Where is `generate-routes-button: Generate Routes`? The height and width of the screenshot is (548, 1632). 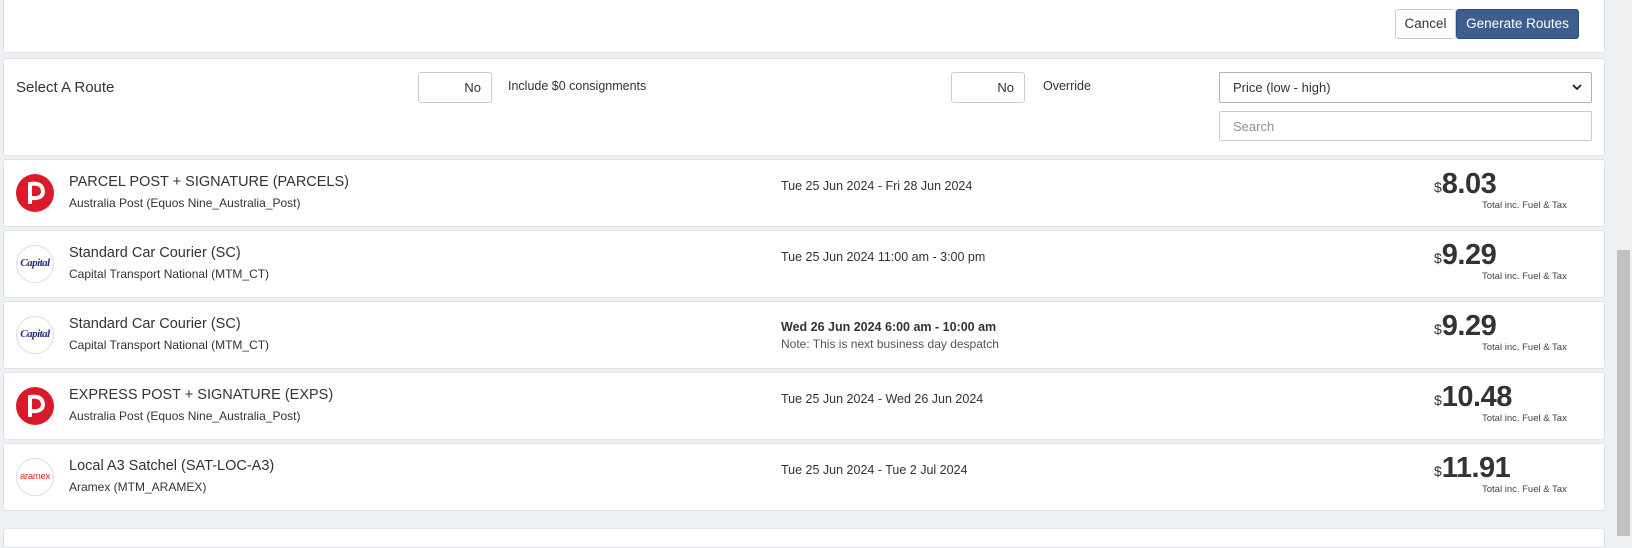
generate-routes-button: Generate Routes is located at coordinates (1517, 24).